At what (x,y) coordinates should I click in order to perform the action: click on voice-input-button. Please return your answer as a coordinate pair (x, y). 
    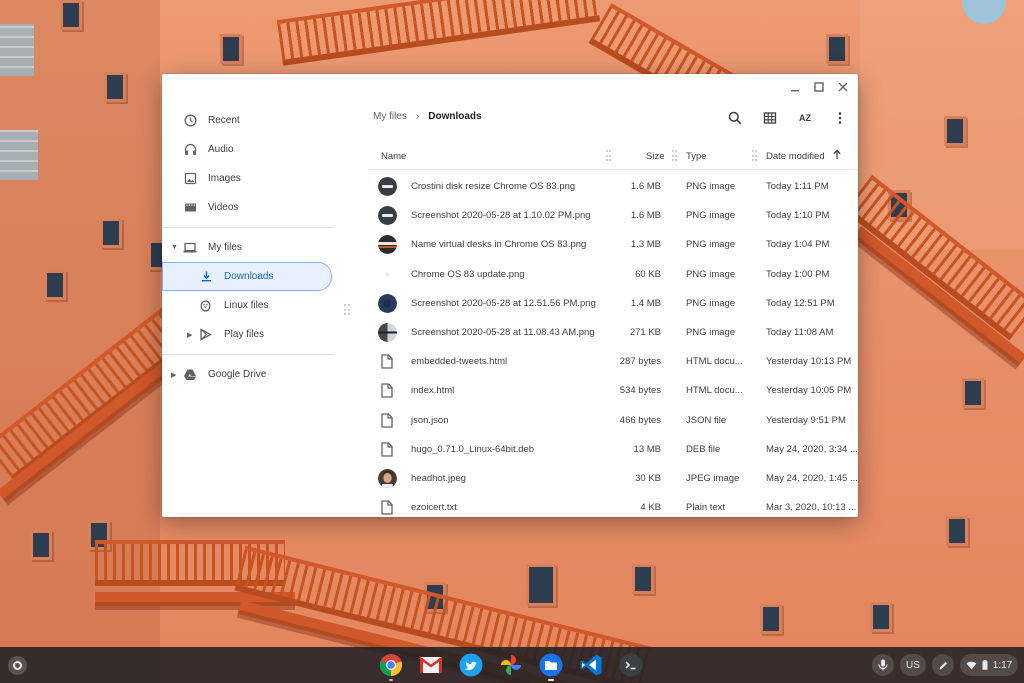
    Looking at the image, I should click on (883, 665).